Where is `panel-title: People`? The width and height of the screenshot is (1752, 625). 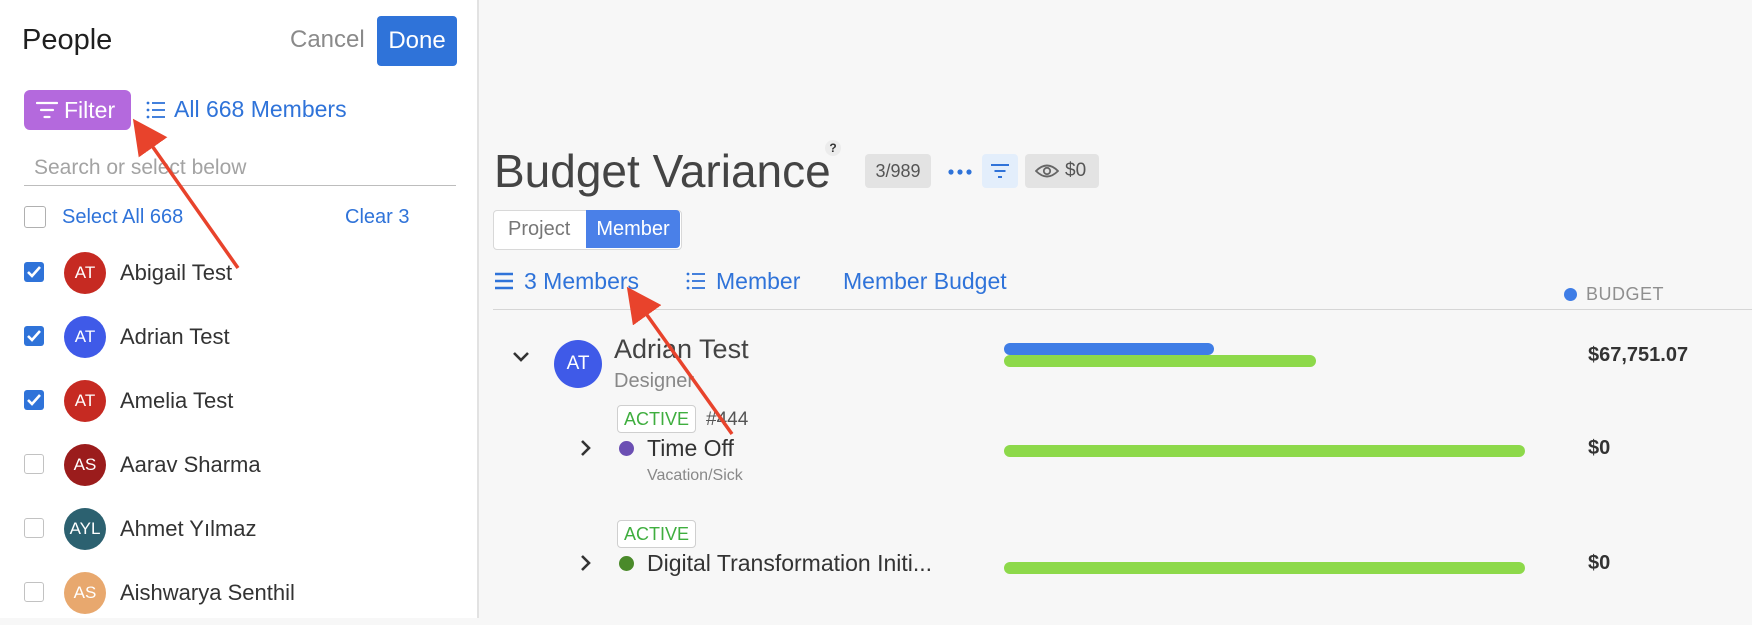
panel-title: People is located at coordinates (67, 40).